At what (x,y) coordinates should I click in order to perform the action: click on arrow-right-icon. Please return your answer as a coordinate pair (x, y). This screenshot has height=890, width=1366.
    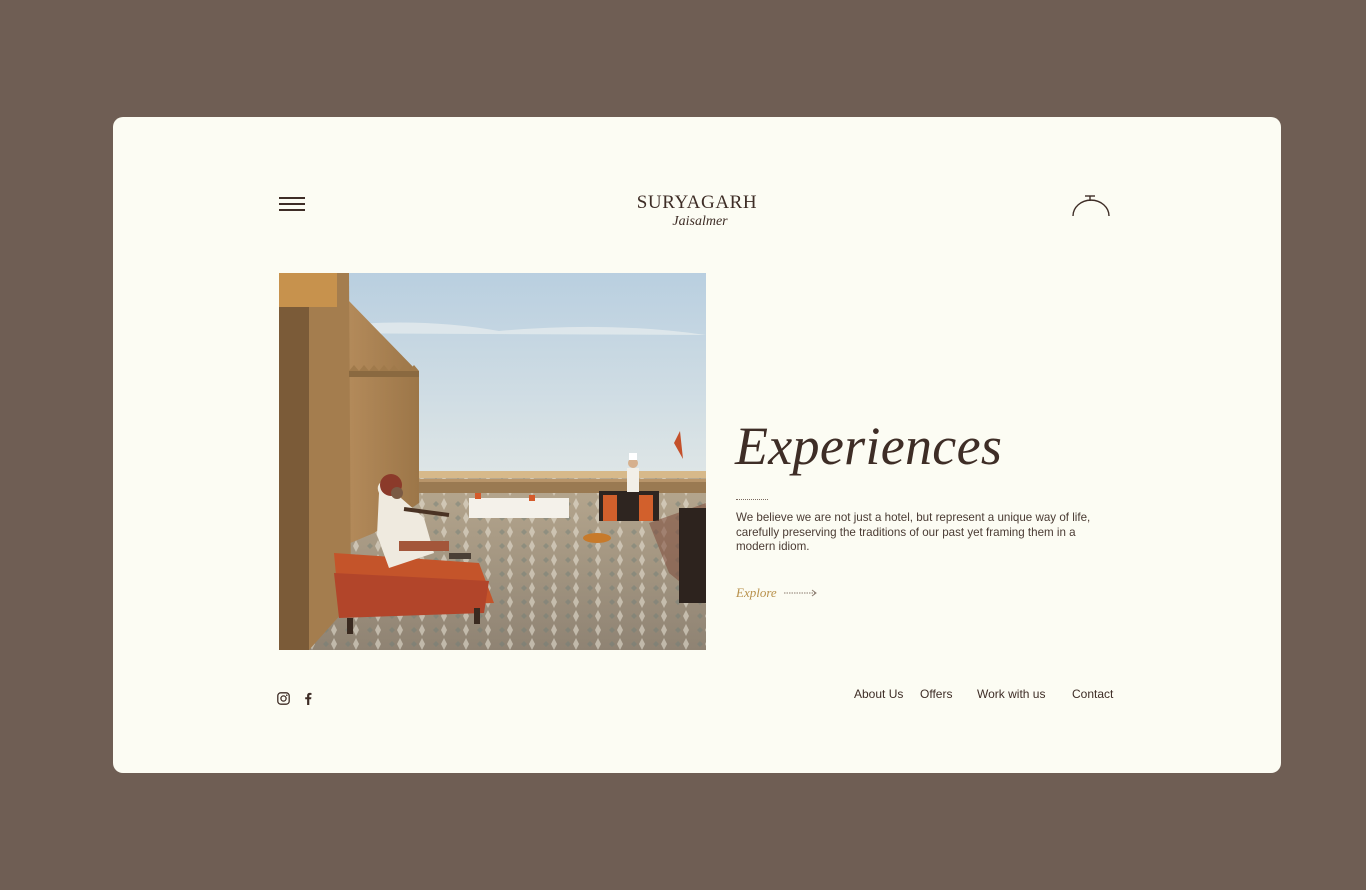
    Looking at the image, I should click on (800, 593).